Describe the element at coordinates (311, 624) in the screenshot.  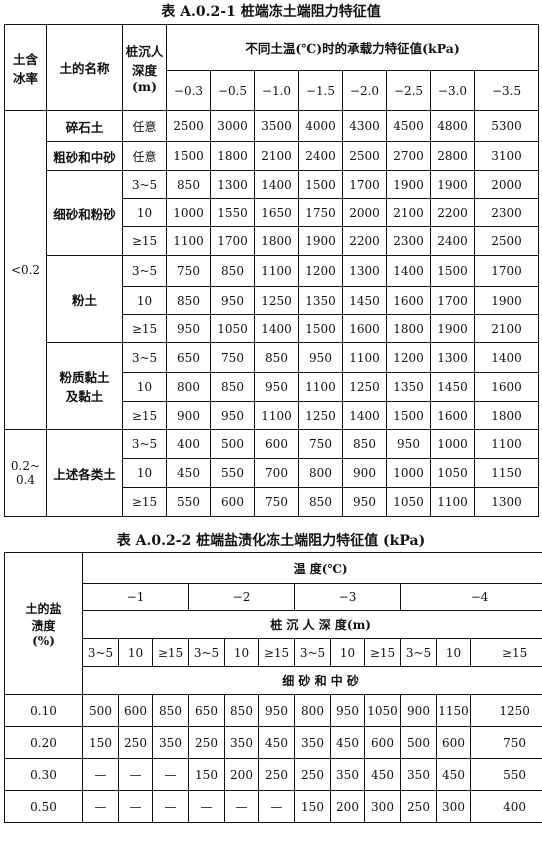
I see `header-depth-label: 桩 沉 人 深 度(m)` at that location.